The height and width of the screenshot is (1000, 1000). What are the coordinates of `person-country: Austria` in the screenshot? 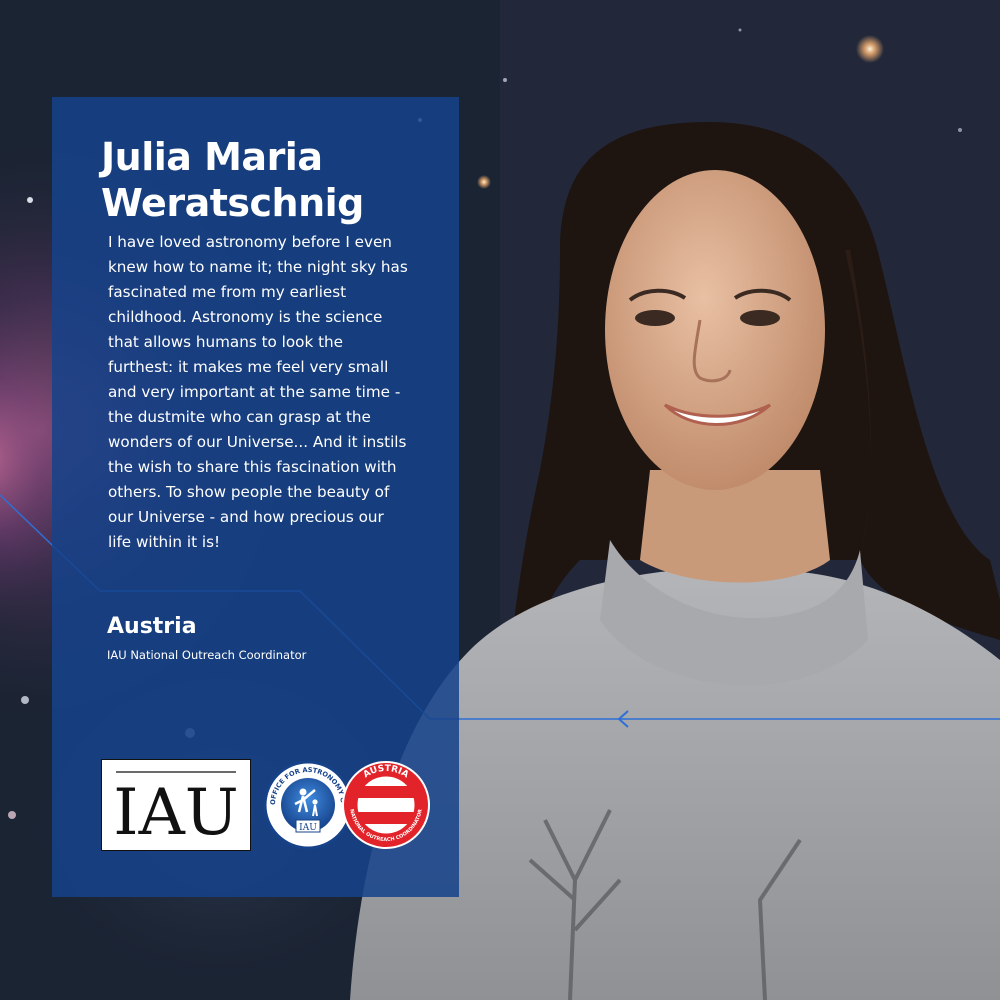 It's located at (152, 626).